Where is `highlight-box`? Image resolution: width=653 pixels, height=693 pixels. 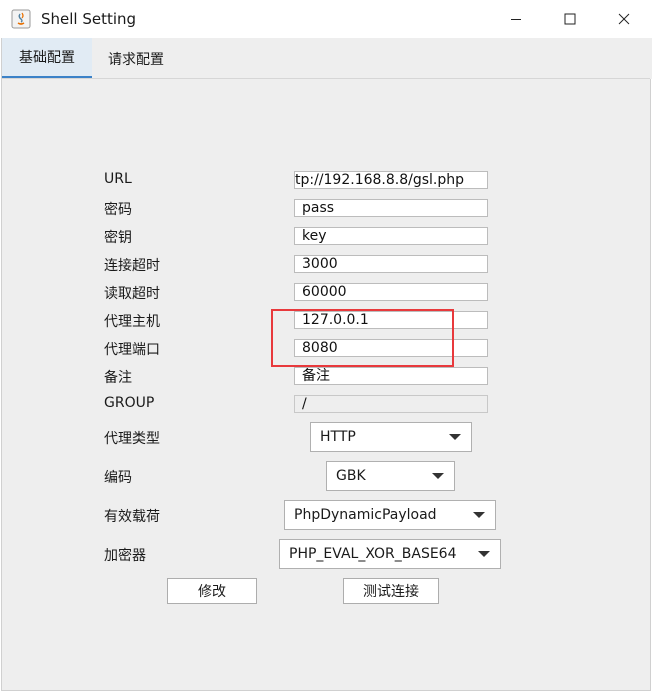
highlight-box is located at coordinates (362, 338).